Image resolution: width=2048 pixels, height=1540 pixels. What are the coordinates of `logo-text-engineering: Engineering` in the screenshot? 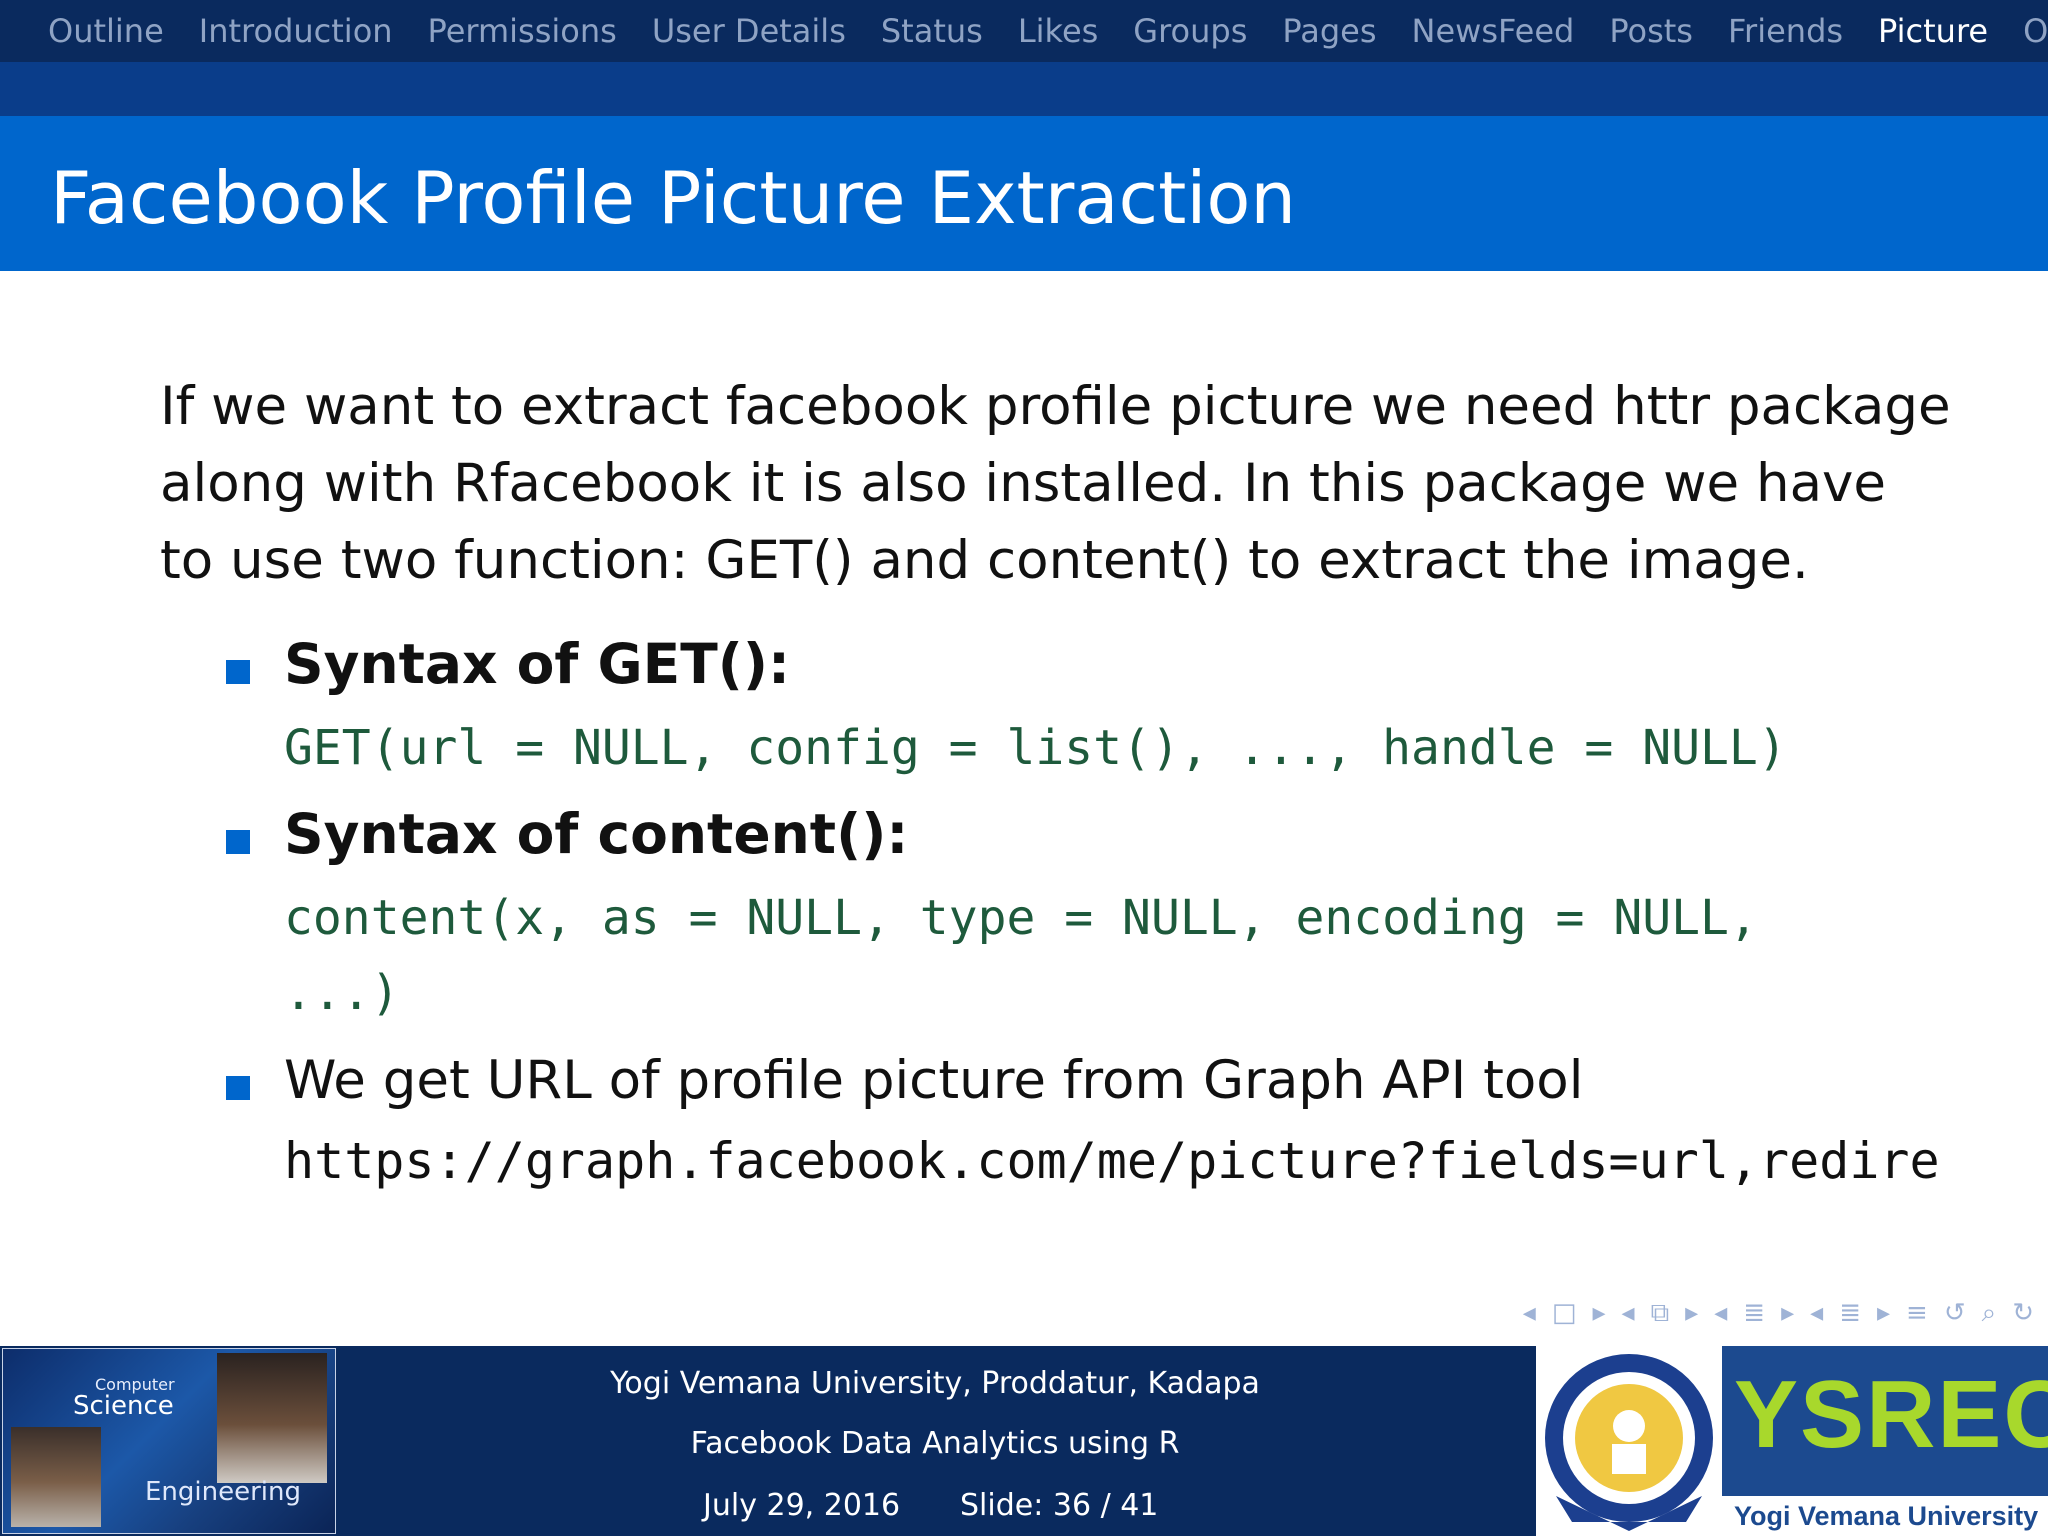 It's located at (223, 1492).